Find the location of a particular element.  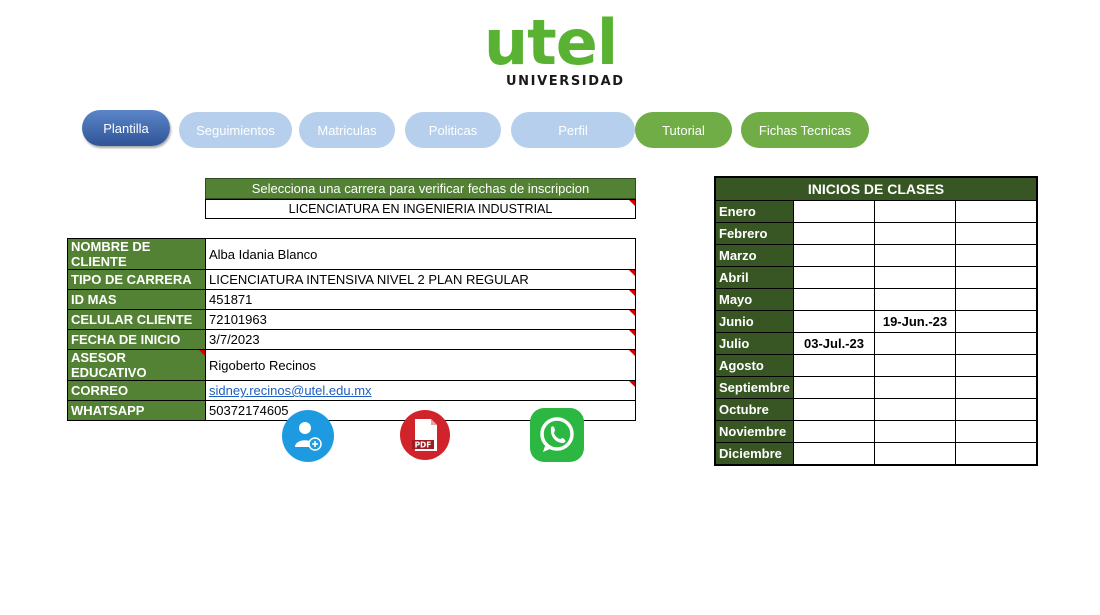

nav-tutorial-button: Tutorial is located at coordinates (683, 130).